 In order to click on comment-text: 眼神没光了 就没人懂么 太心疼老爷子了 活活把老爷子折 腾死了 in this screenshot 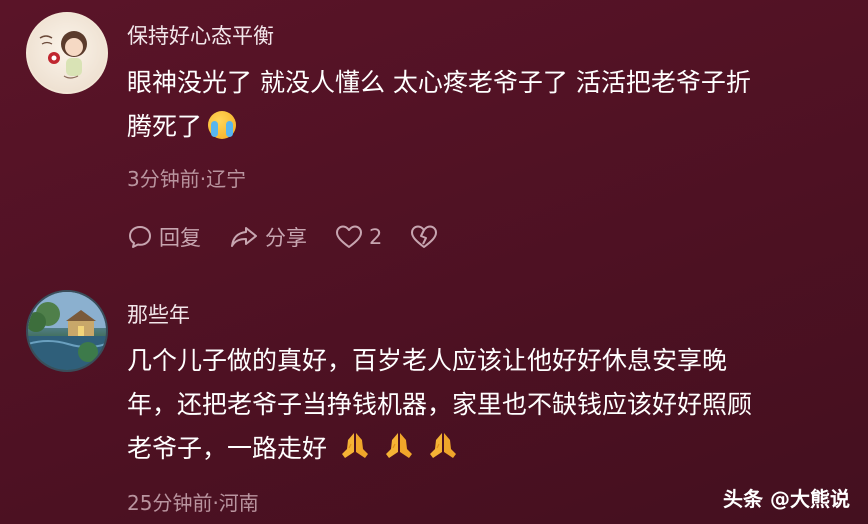, I will do `click(439, 105)`.